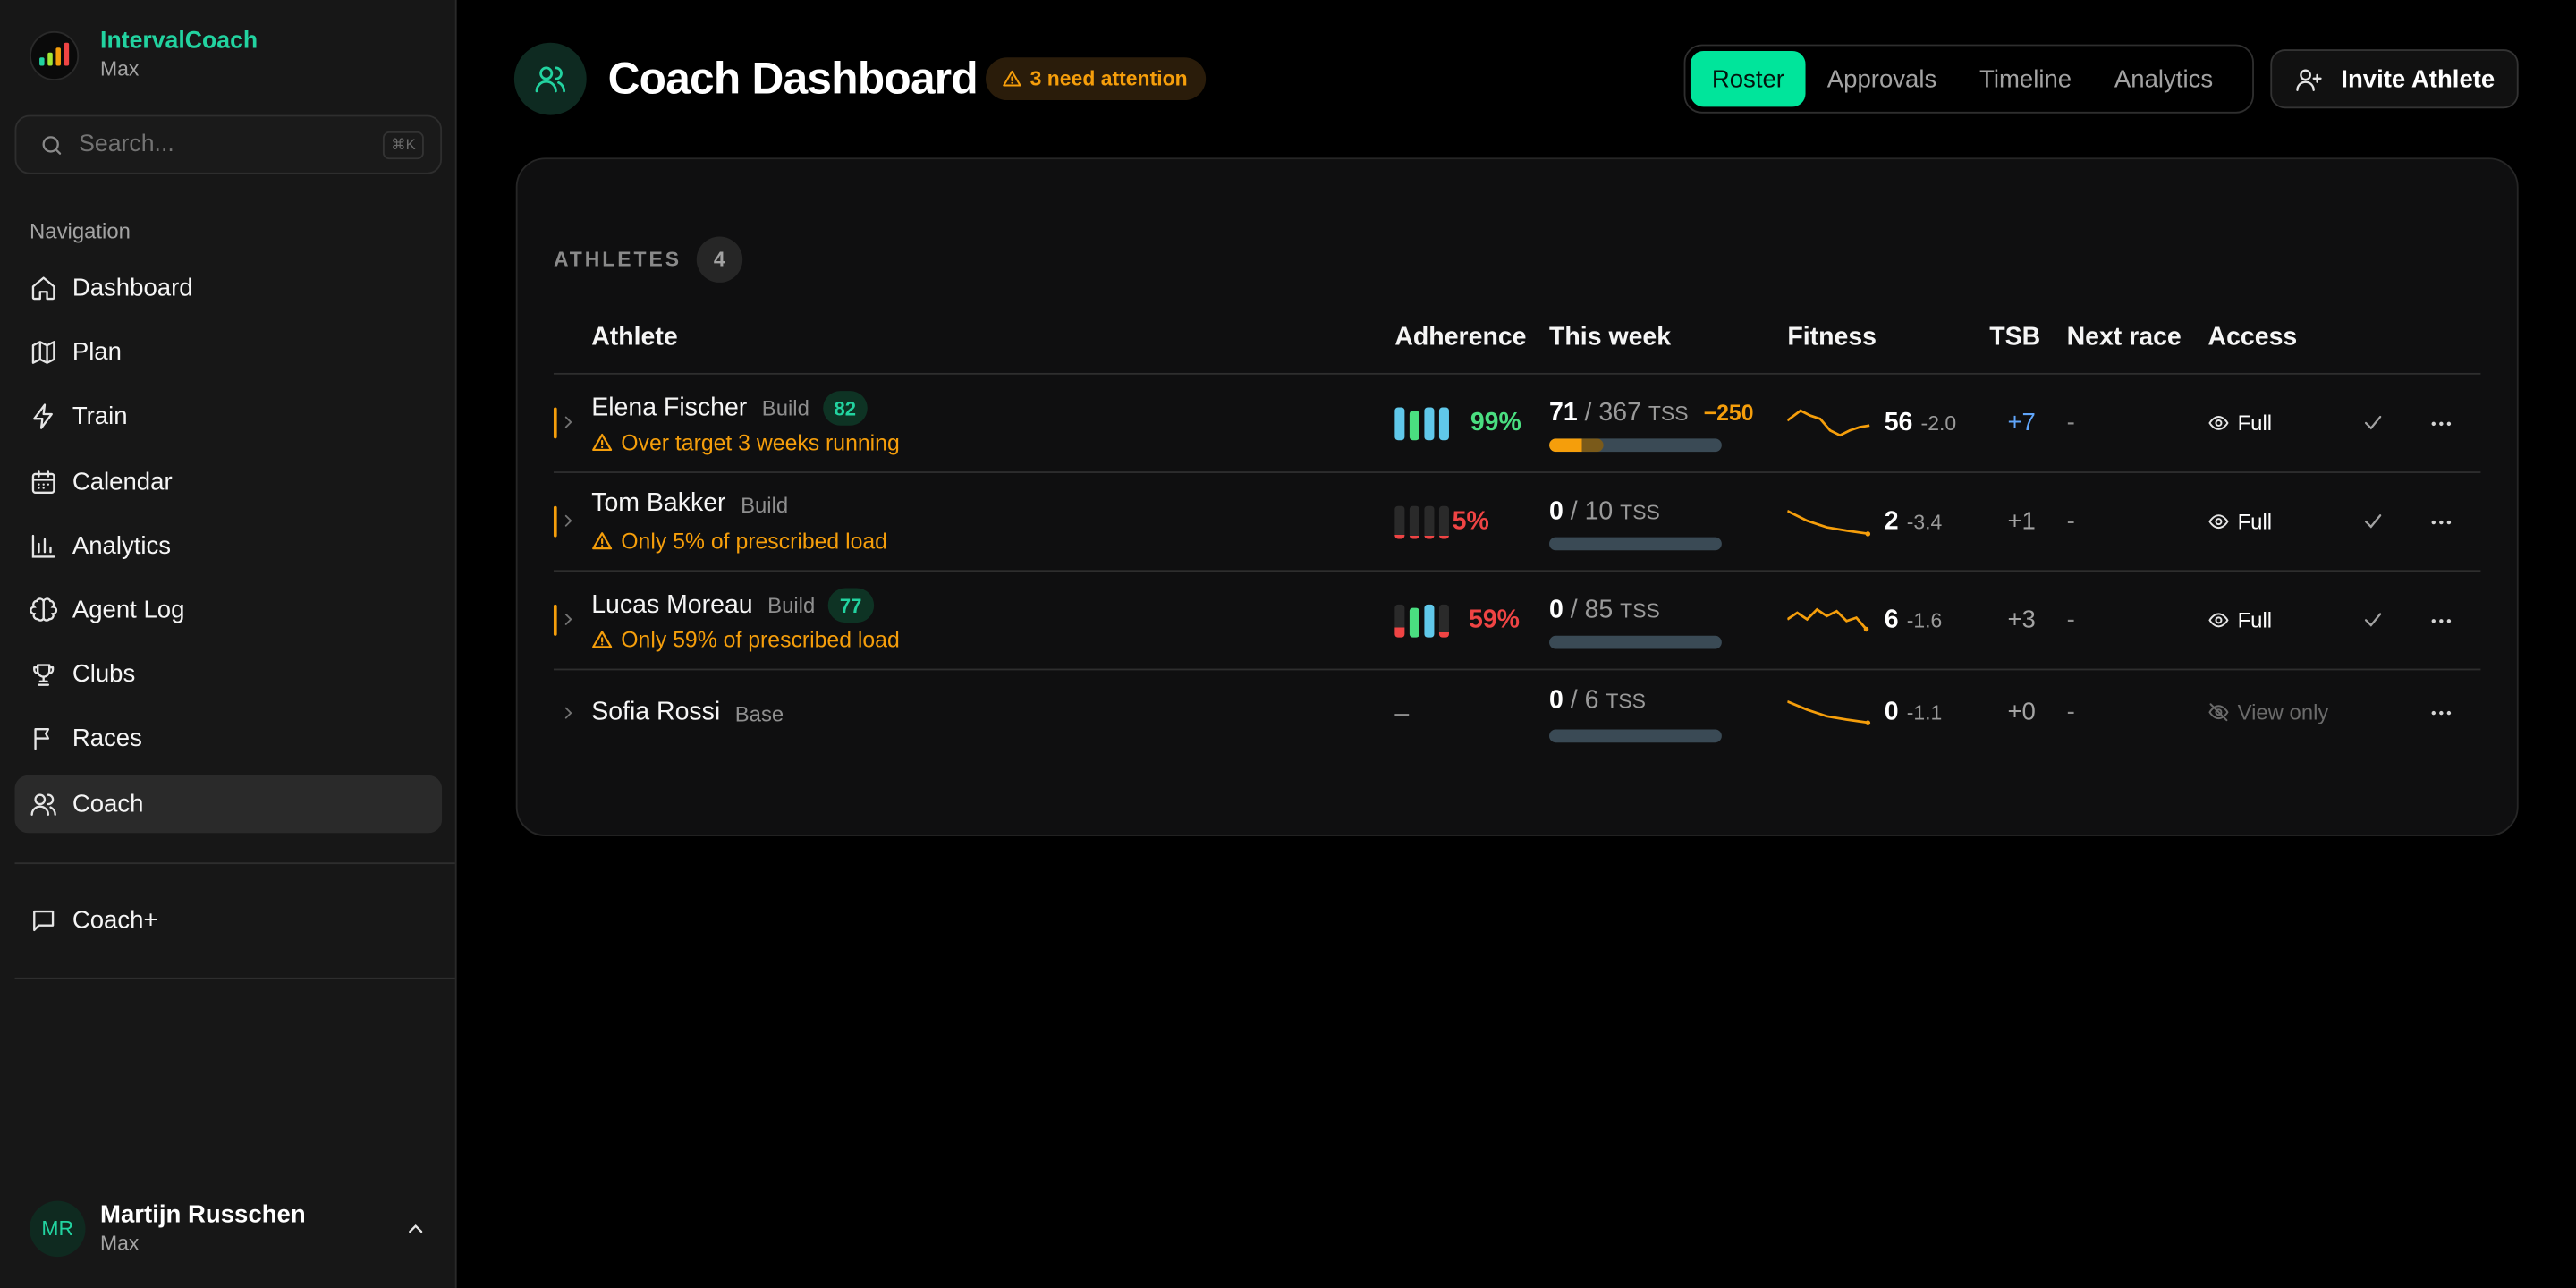 The width and height of the screenshot is (2576, 1288). Describe the element at coordinates (2124, 338) in the screenshot. I see `column-header-next-race: Next race` at that location.